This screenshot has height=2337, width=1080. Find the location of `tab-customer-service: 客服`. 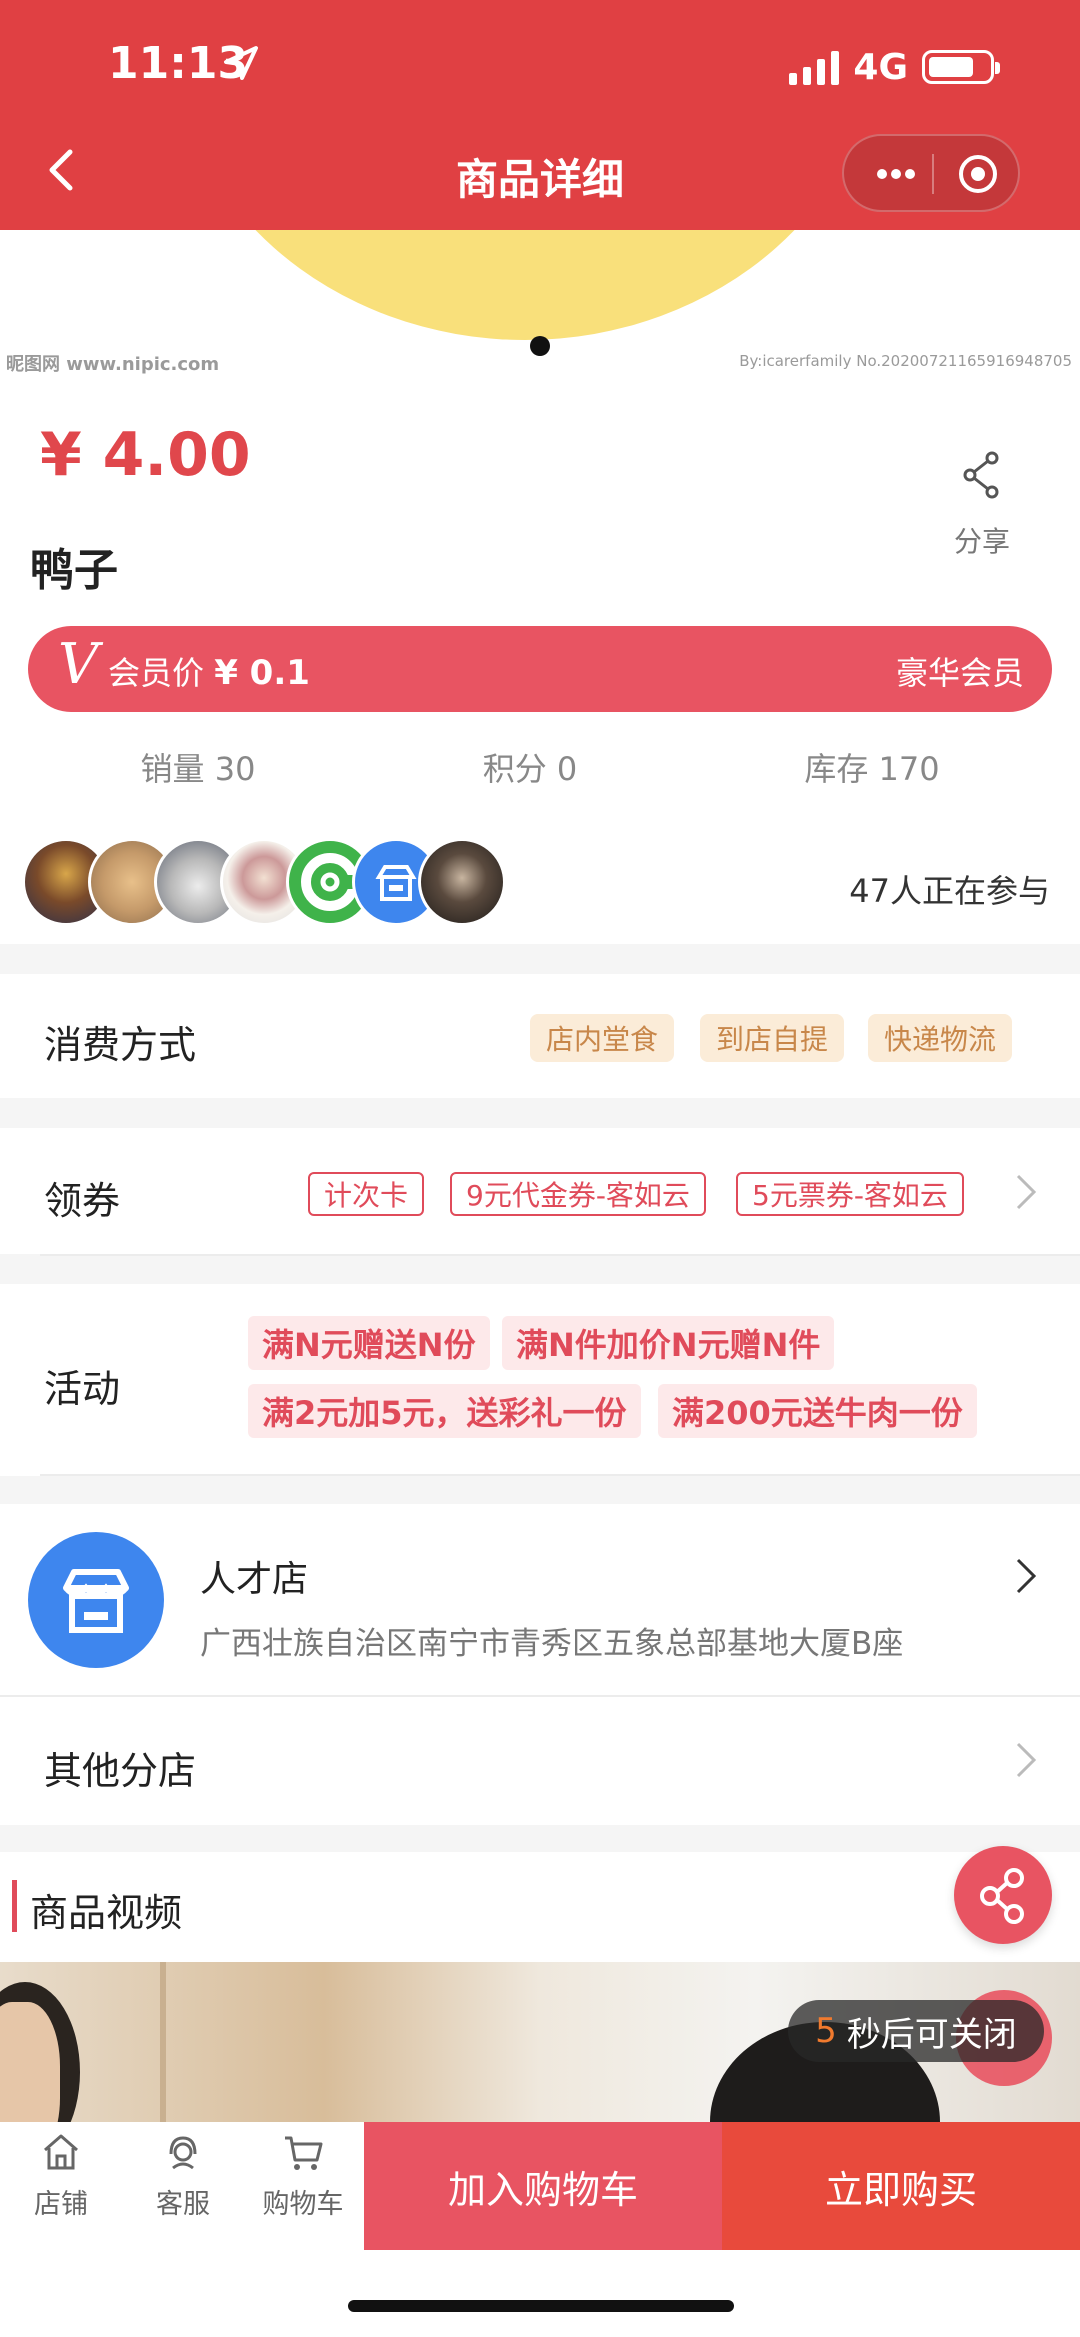

tab-customer-service: 客服 is located at coordinates (183, 2175).